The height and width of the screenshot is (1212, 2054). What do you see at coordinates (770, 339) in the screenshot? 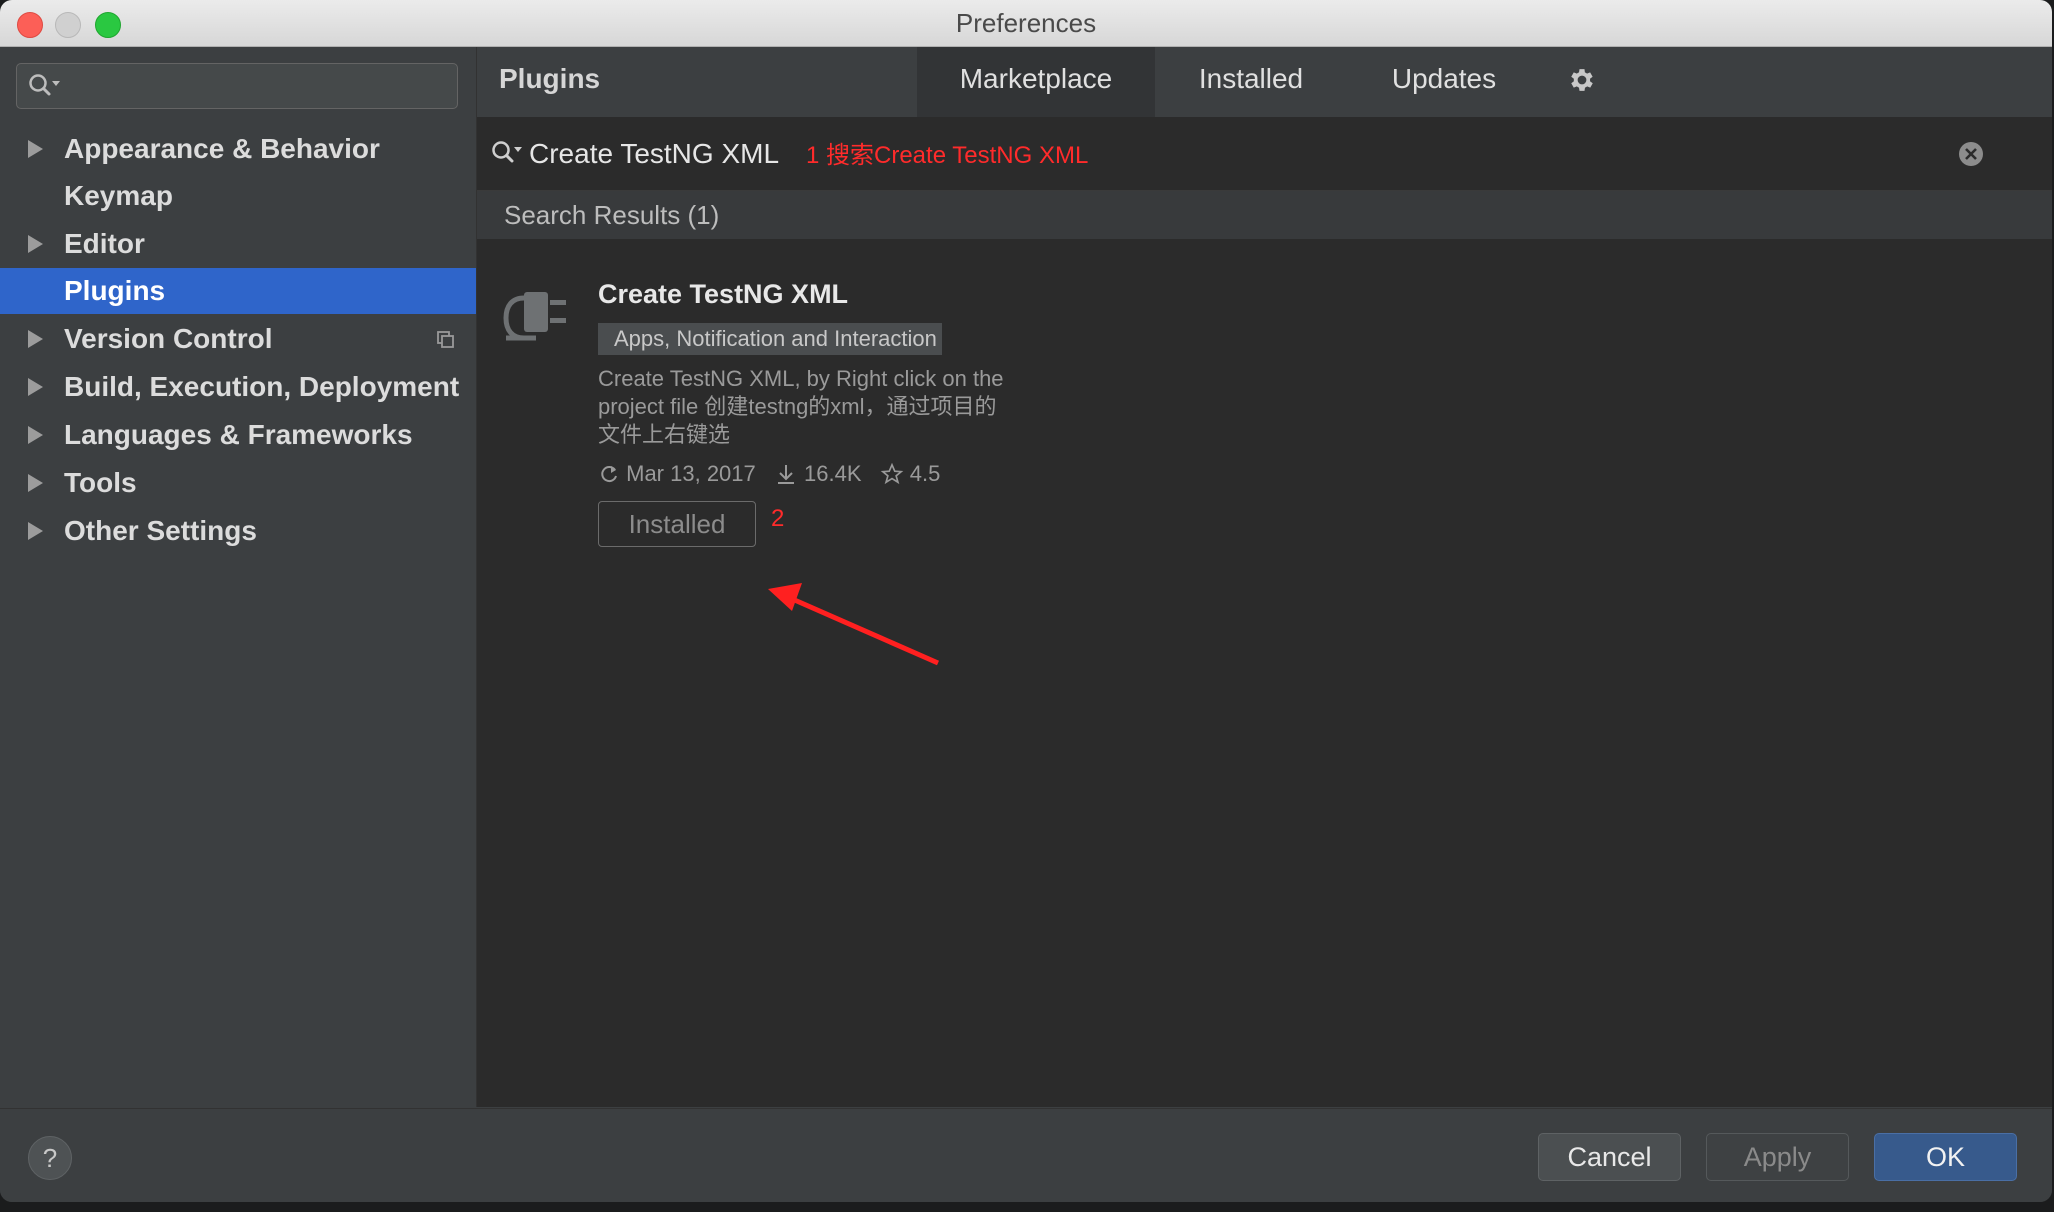
I see `plugin-category-badge: Apps, Notification and Interaction` at bounding box center [770, 339].